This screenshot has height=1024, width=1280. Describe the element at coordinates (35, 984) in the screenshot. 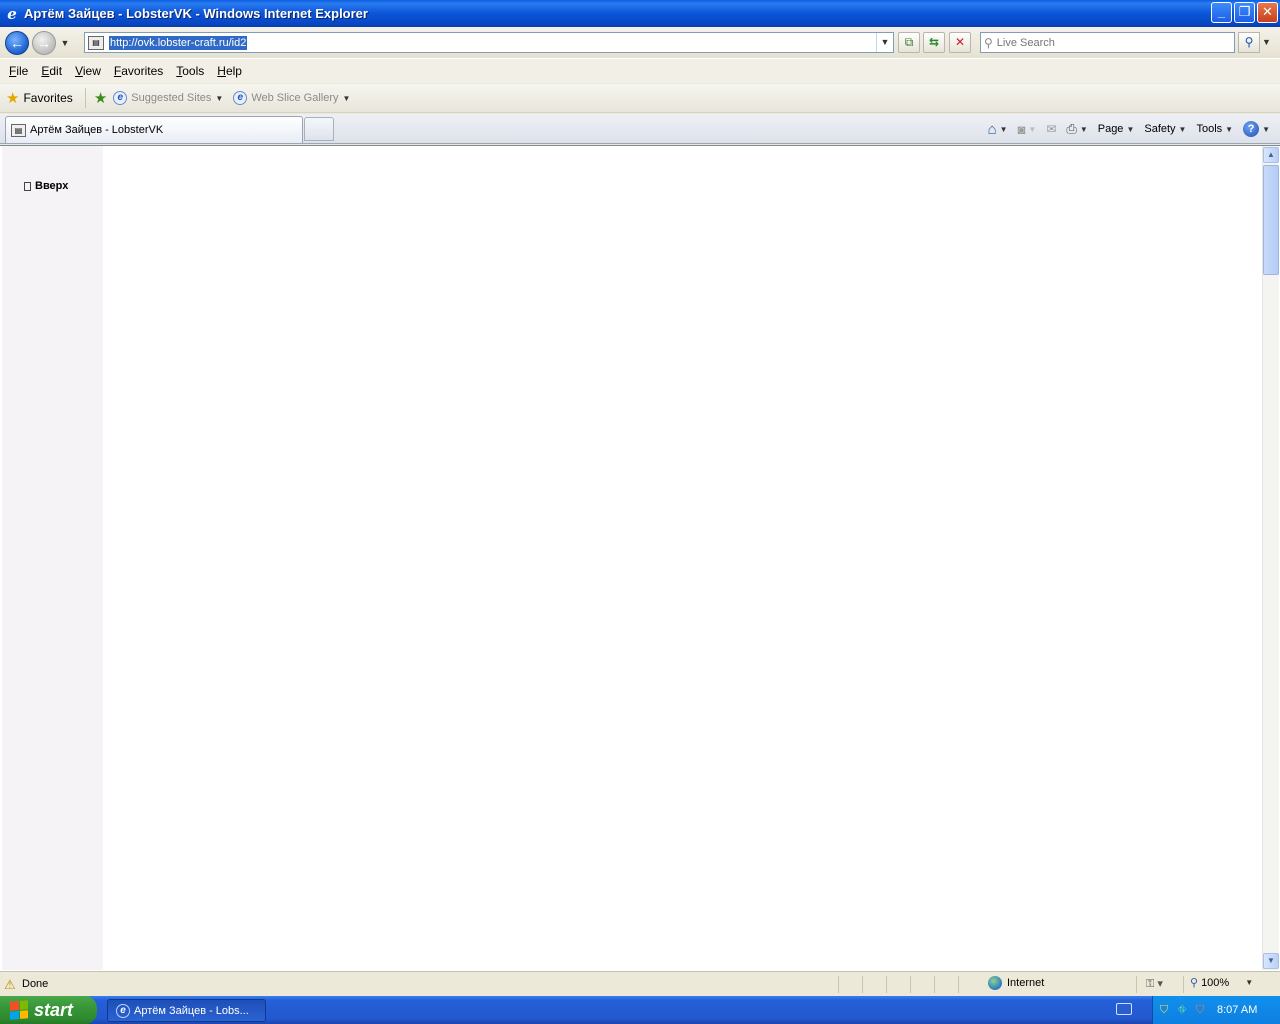

I see `status-text: Done` at that location.